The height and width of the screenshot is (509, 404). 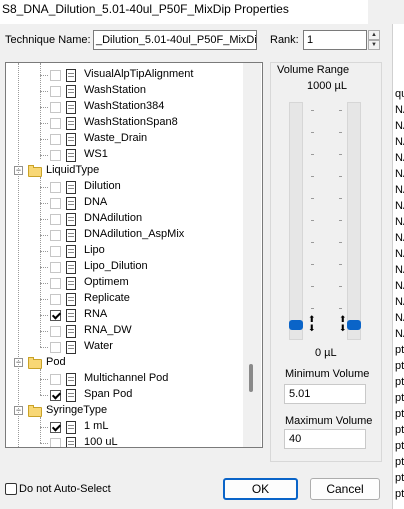 I want to click on min-volume-slider-track, so click(x=296, y=221).